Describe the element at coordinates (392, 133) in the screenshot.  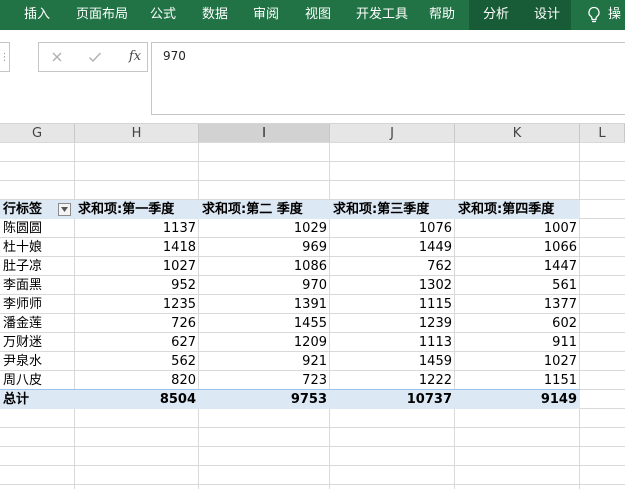
I see `column-header-j: J` at that location.